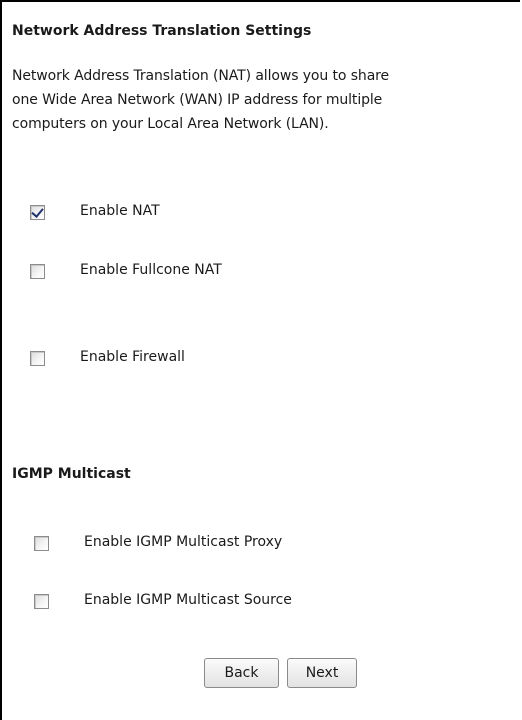 The image size is (522, 720). I want to click on enable-igmp-multicast-proxy-checkbox, so click(41, 543).